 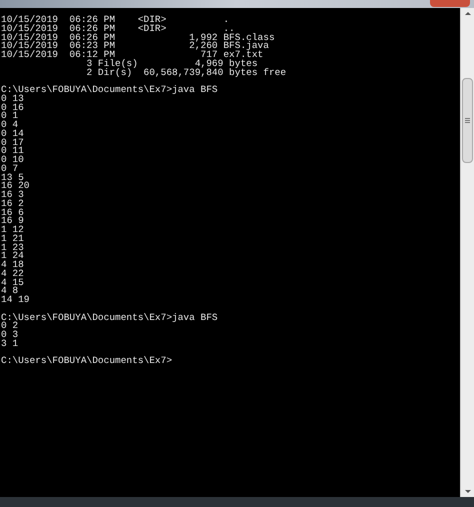 What do you see at coordinates (9, 344) in the screenshot?
I see `console-line: 3 1` at bounding box center [9, 344].